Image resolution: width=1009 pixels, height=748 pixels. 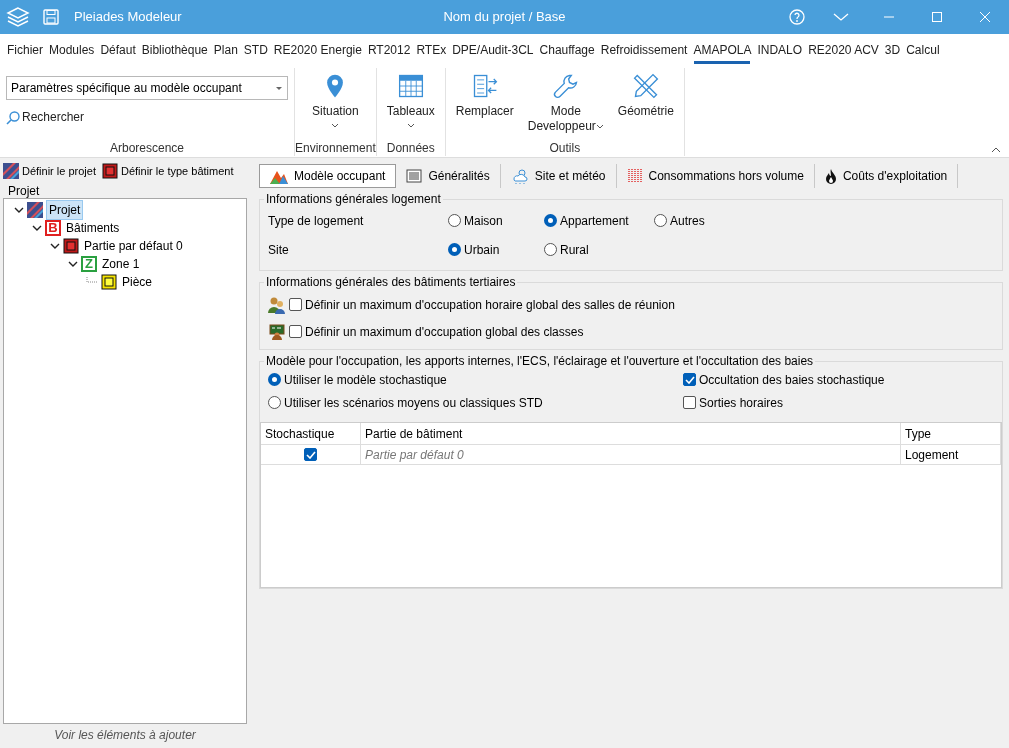 I want to click on menu-tab: Fichier, so click(x=25, y=50).